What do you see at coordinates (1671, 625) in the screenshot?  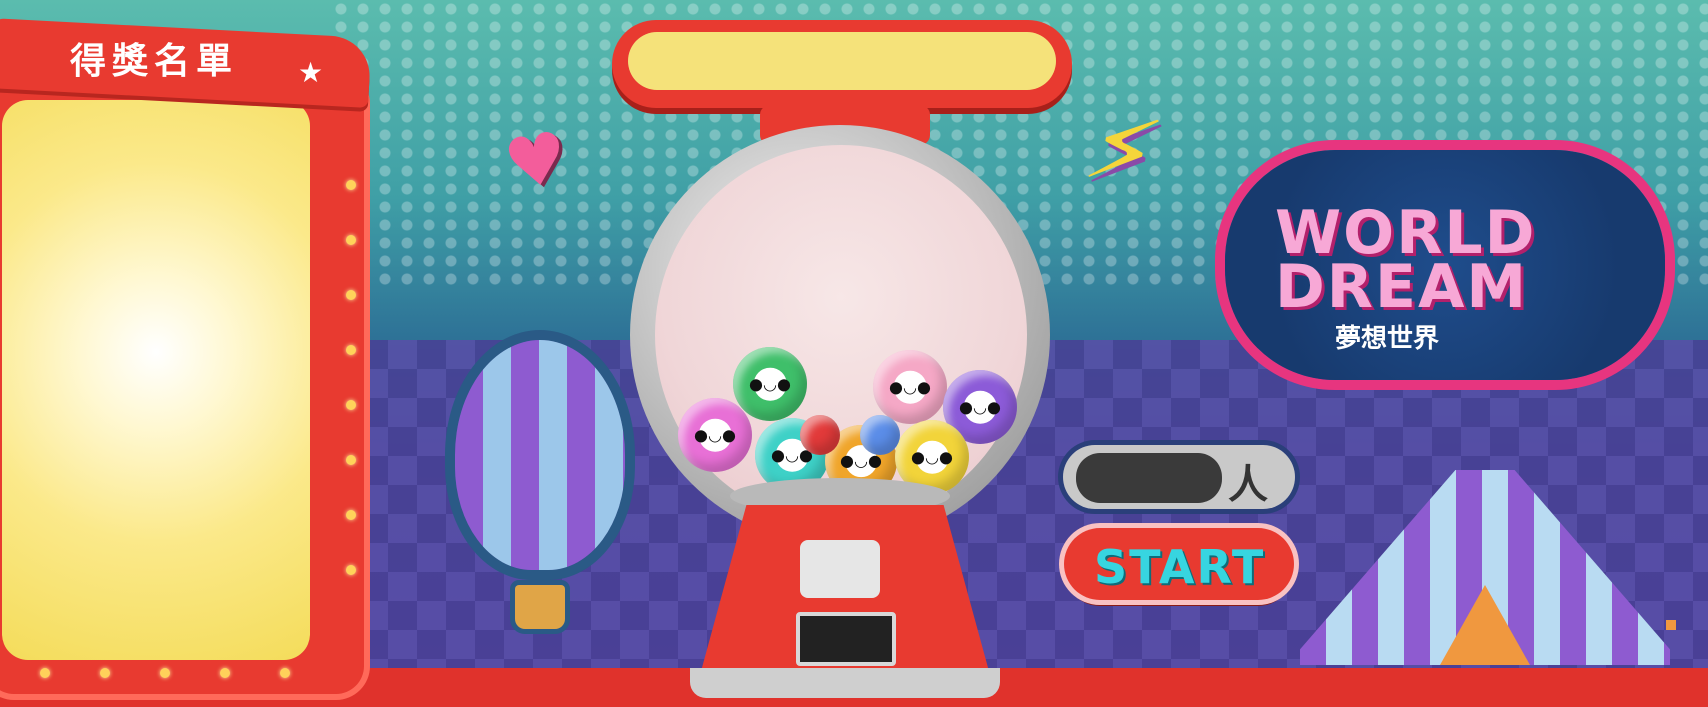 I see `decor-square` at bounding box center [1671, 625].